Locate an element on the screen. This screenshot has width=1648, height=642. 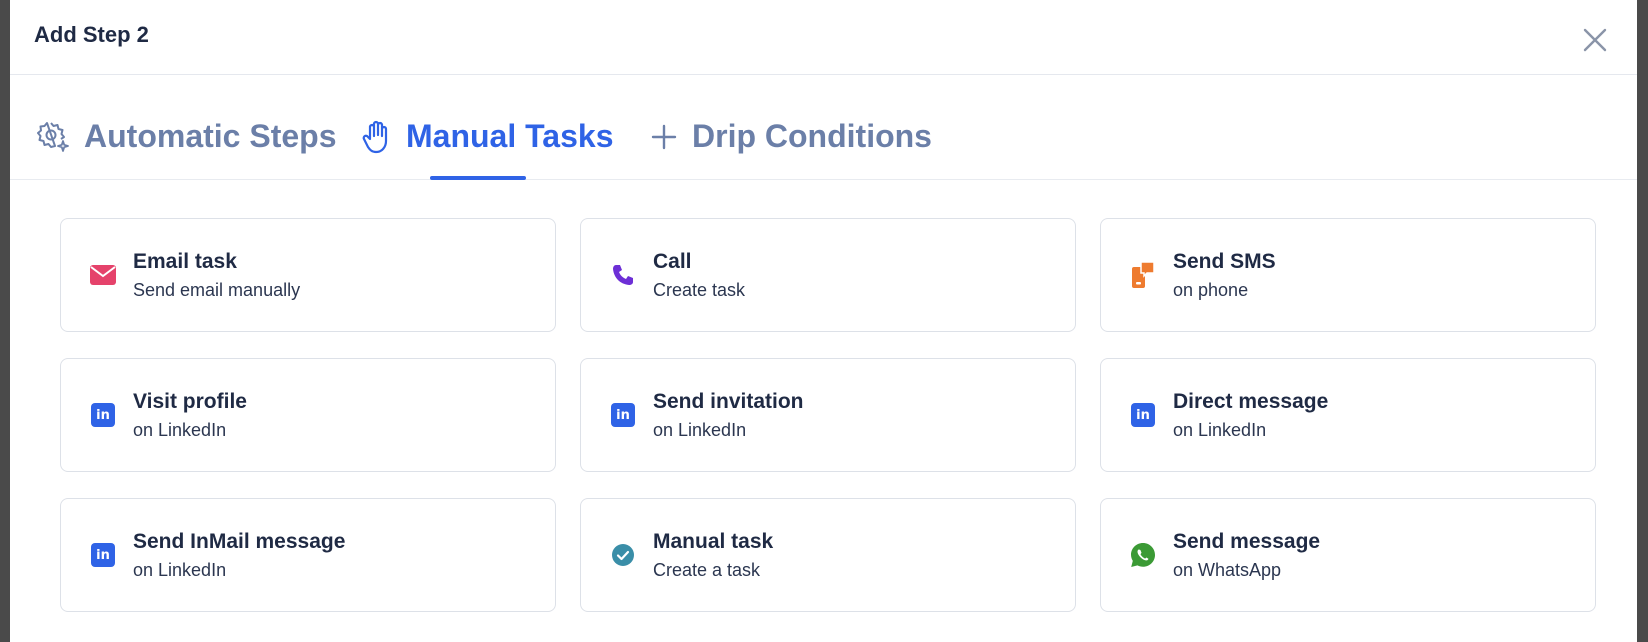
manual-task-card: Manual task Create a task is located at coordinates (828, 555).